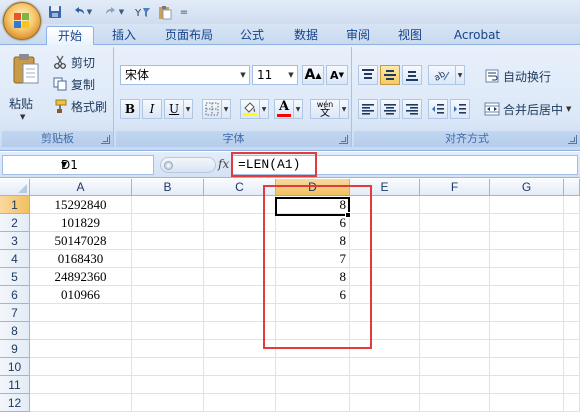 This screenshot has width=580, height=416. Describe the element at coordinates (79, 106) in the screenshot. I see `format-painter-button: 格式刷` at that location.